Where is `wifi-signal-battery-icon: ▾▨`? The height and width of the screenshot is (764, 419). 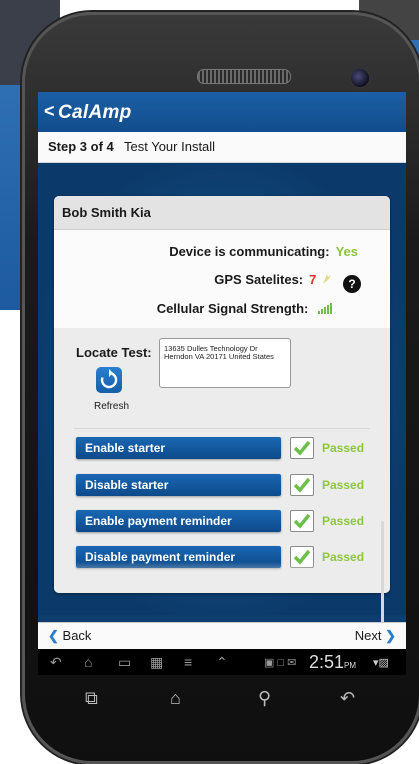
wifi-signal-battery-icon: ▾▨ is located at coordinates (381, 663).